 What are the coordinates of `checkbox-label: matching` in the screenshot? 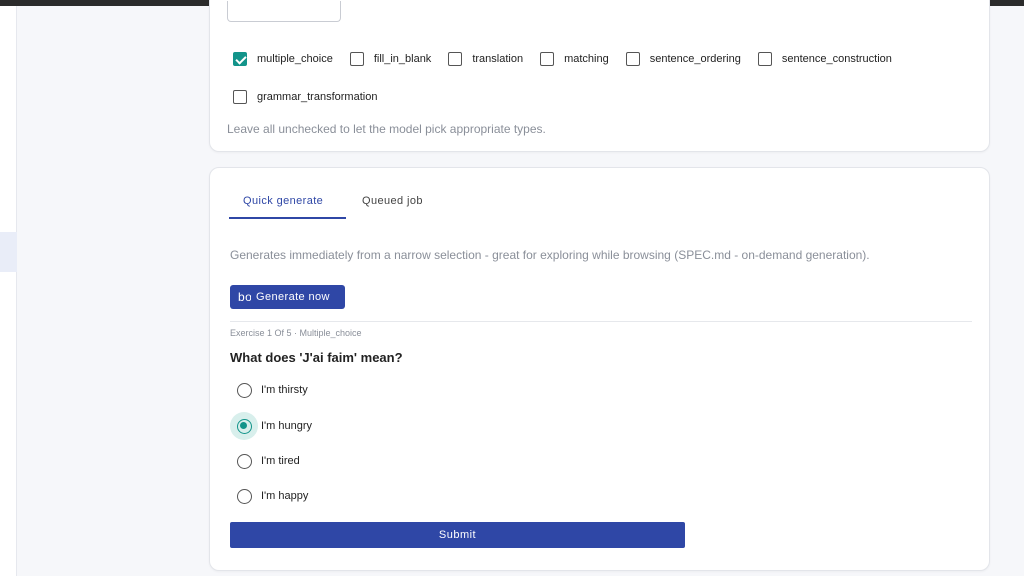 It's located at (586, 59).